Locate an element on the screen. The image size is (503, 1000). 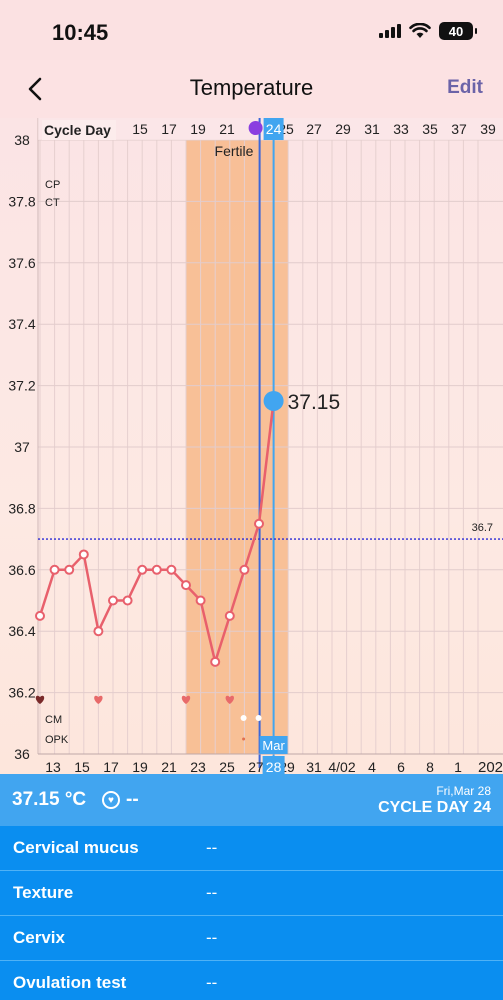
cm-label: CM is located at coordinates (53, 720).